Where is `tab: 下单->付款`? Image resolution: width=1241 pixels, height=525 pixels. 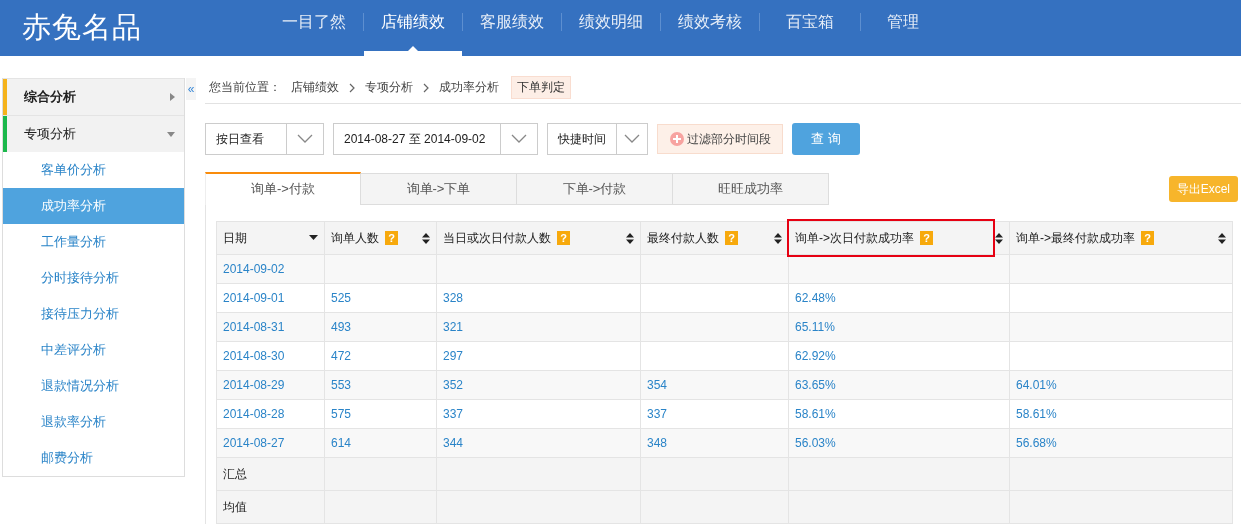 tab: 下单->付款 is located at coordinates (595, 189).